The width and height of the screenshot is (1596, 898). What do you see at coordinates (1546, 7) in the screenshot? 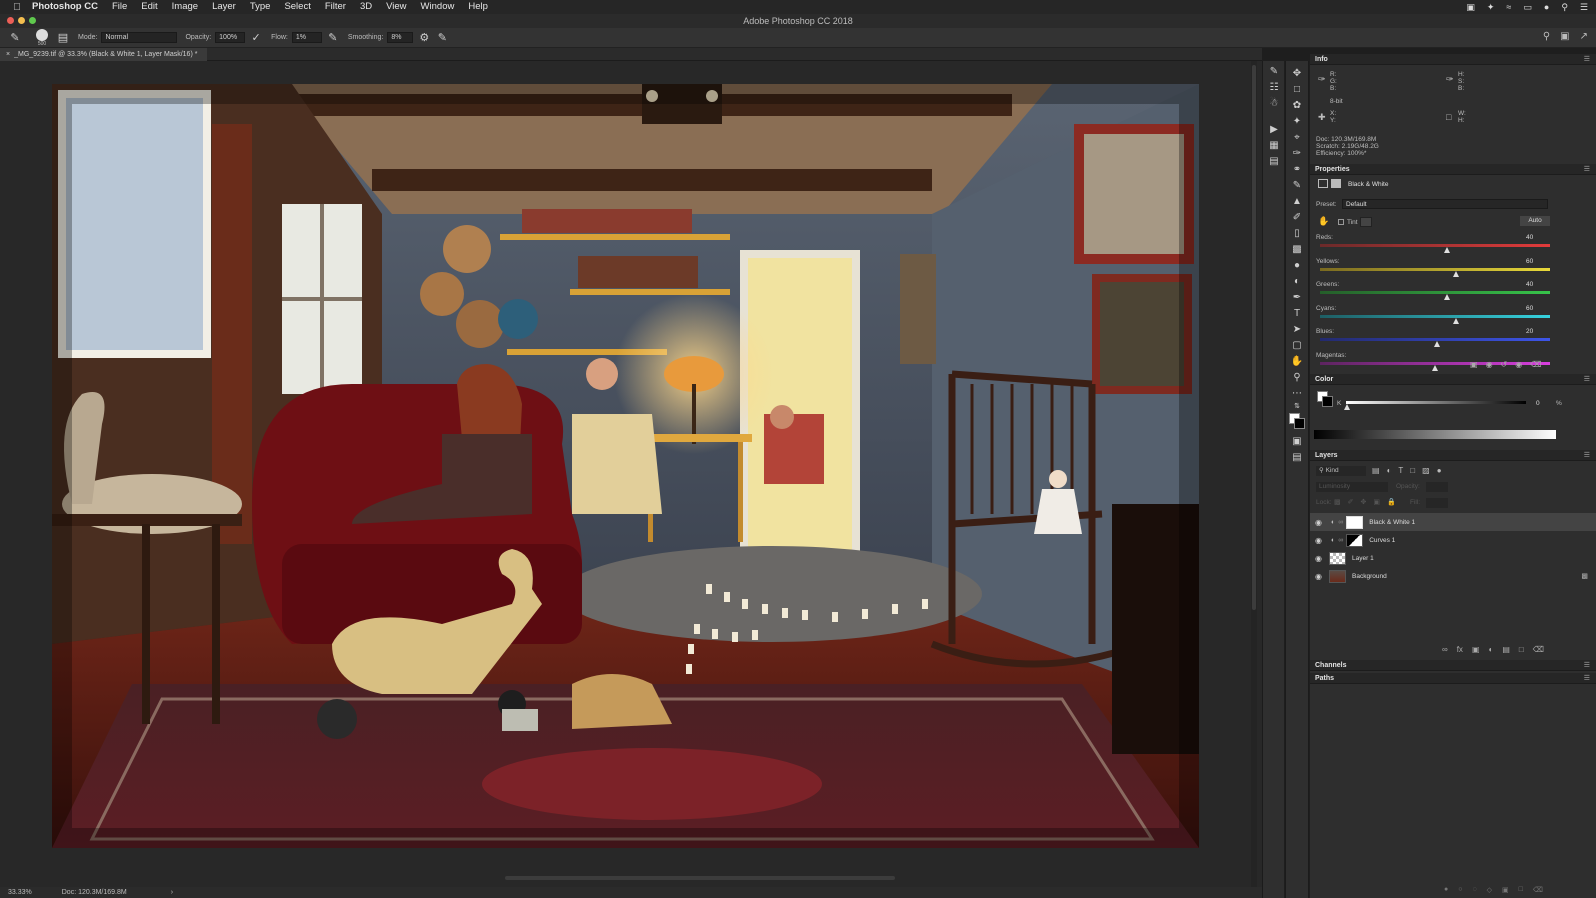
I see `user-icon: ●` at bounding box center [1546, 7].